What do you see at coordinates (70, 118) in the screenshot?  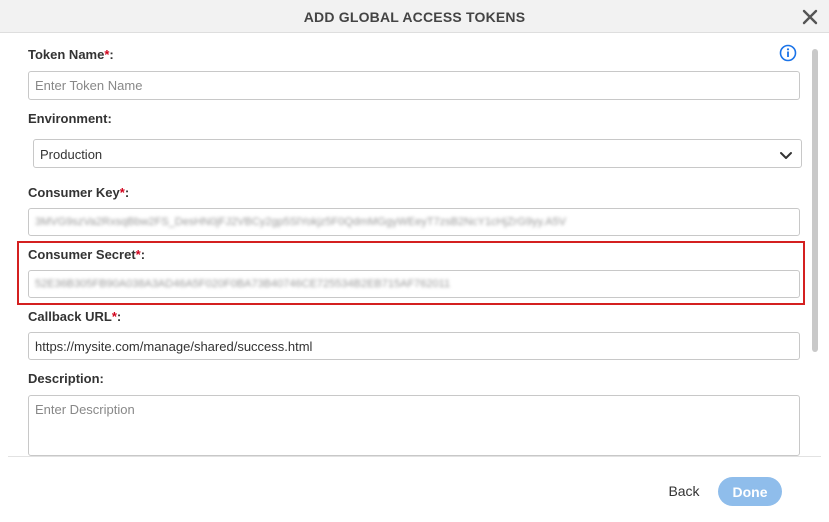 I see `environment-label: Environment:` at bounding box center [70, 118].